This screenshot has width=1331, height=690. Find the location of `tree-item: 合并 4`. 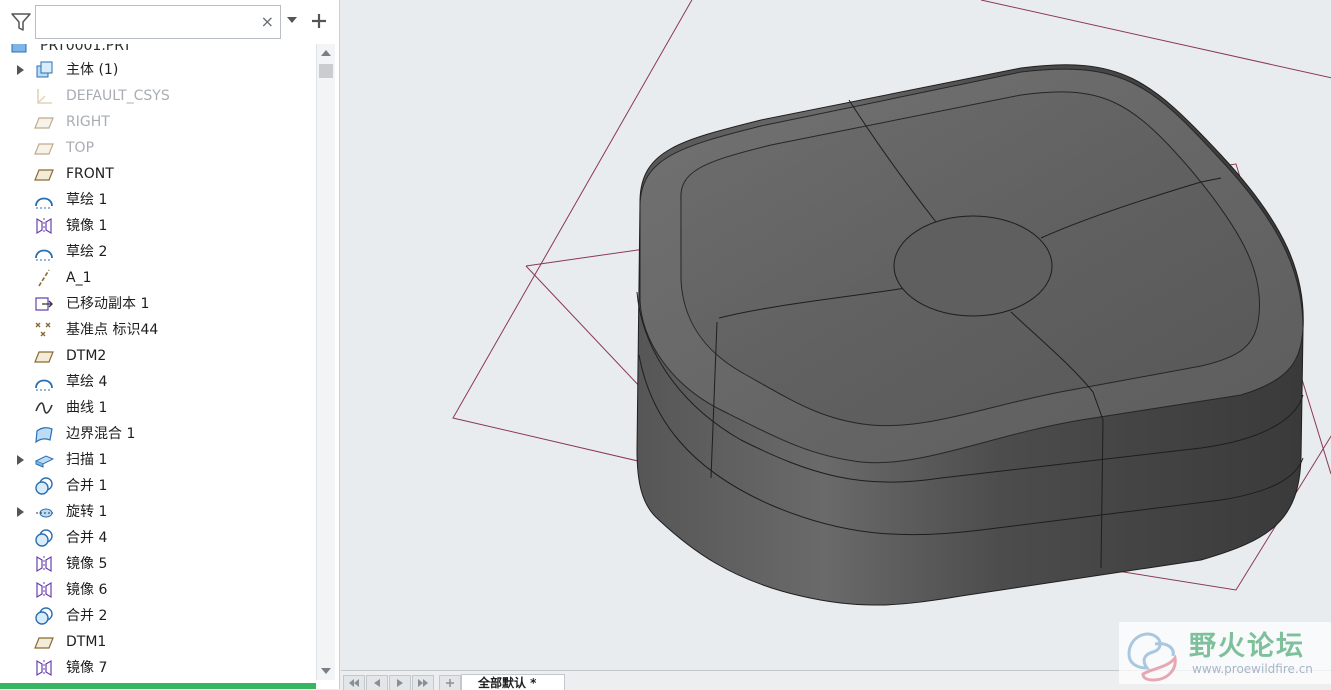

tree-item: 合并 4 is located at coordinates (158, 538).